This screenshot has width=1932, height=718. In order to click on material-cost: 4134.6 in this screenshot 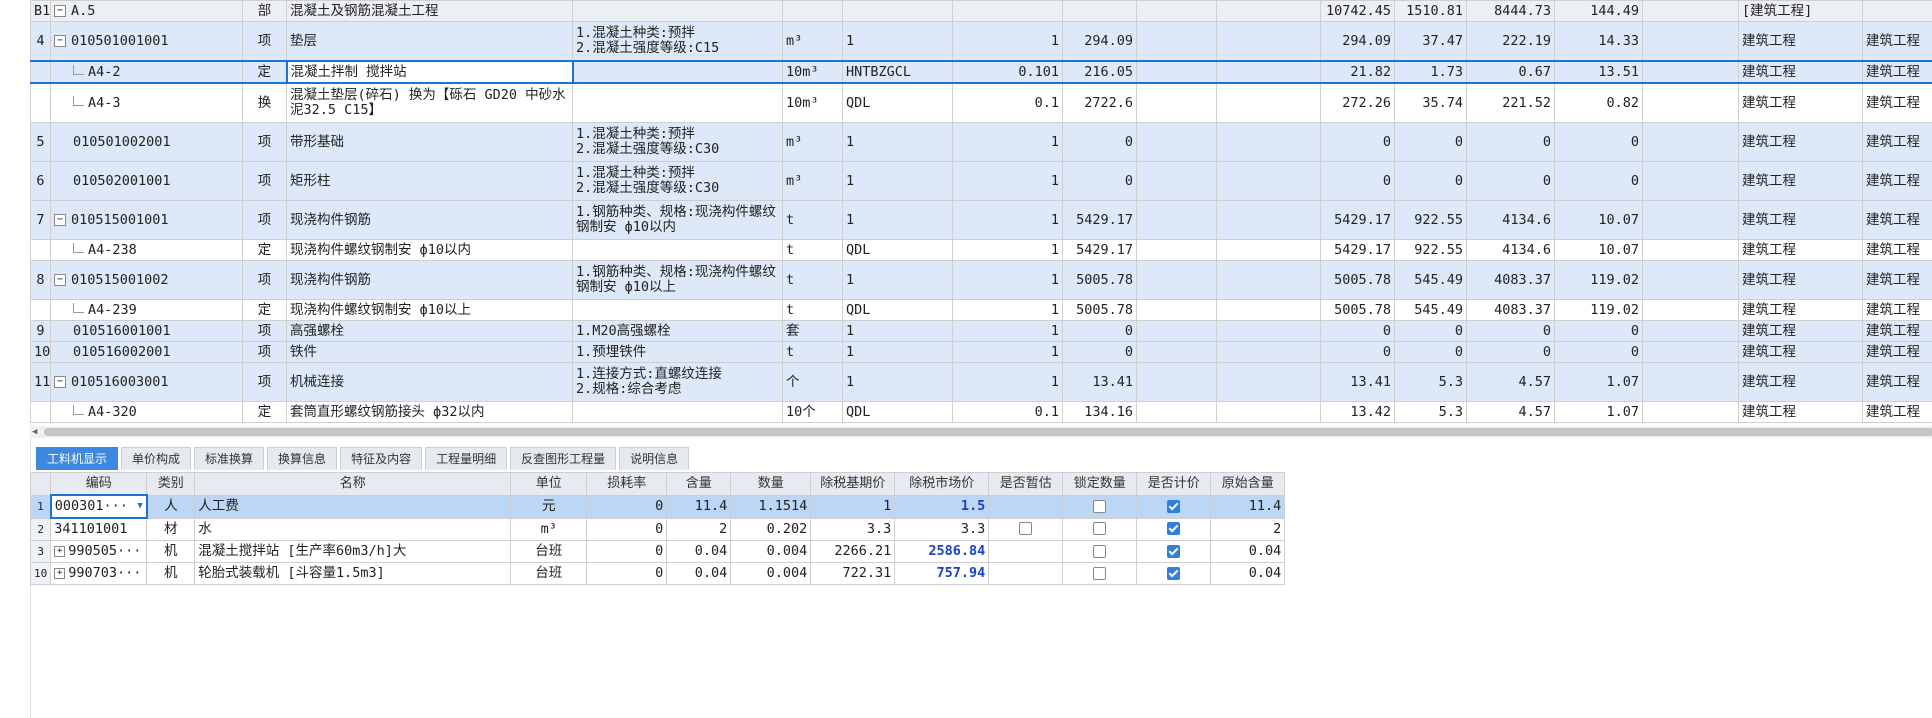, I will do `click(1510, 220)`.